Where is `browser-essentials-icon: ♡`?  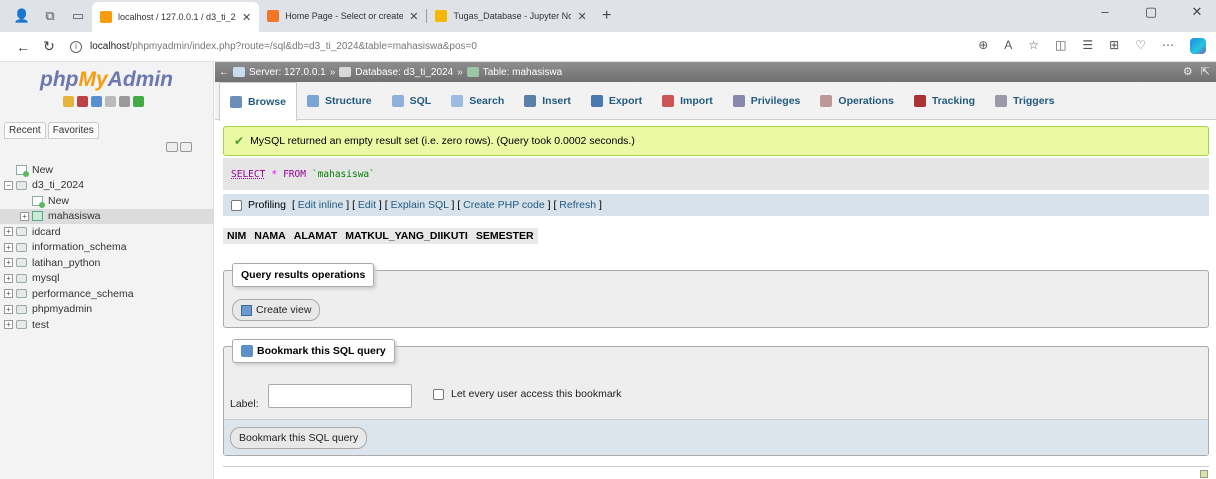 browser-essentials-icon: ♡ is located at coordinates (1140, 46).